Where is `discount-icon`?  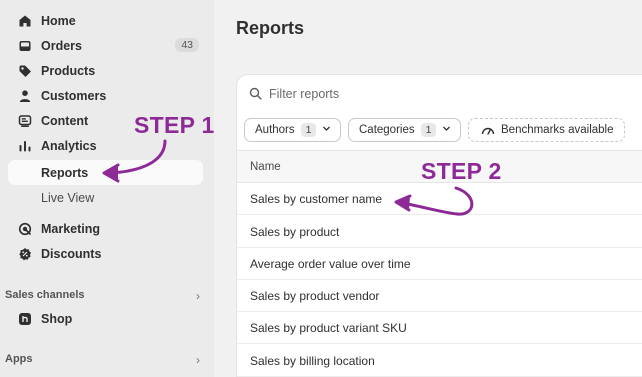 discount-icon is located at coordinates (25, 254).